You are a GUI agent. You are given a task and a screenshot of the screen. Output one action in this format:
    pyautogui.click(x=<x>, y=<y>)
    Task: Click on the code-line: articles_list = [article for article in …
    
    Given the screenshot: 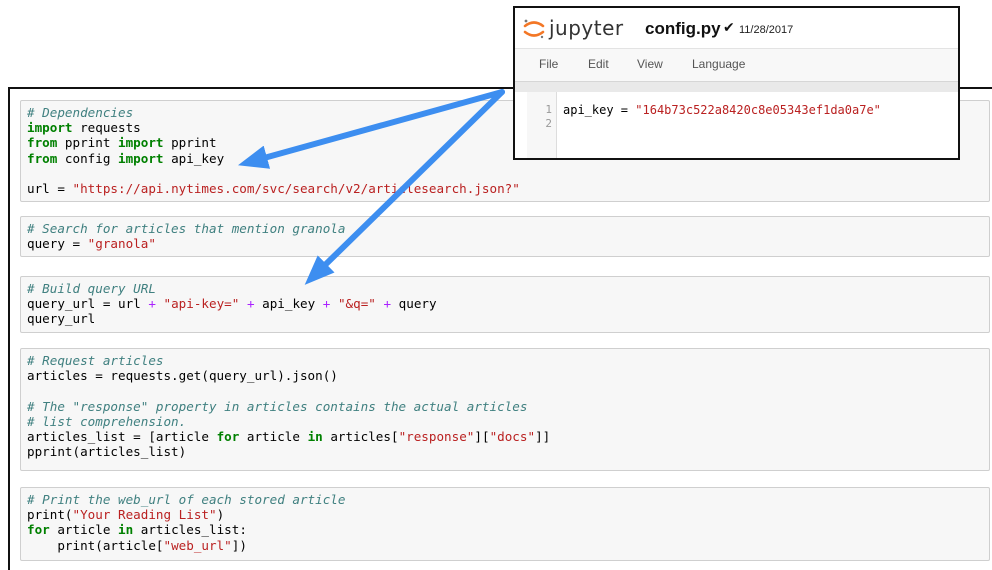 What is the action you would take?
    pyautogui.click(x=289, y=436)
    